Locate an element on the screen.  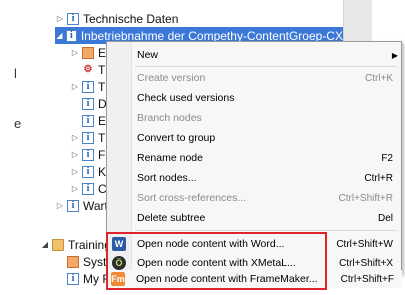
menu-item-delete-subtree: Delete subtree Del is located at coordinates (254, 218).